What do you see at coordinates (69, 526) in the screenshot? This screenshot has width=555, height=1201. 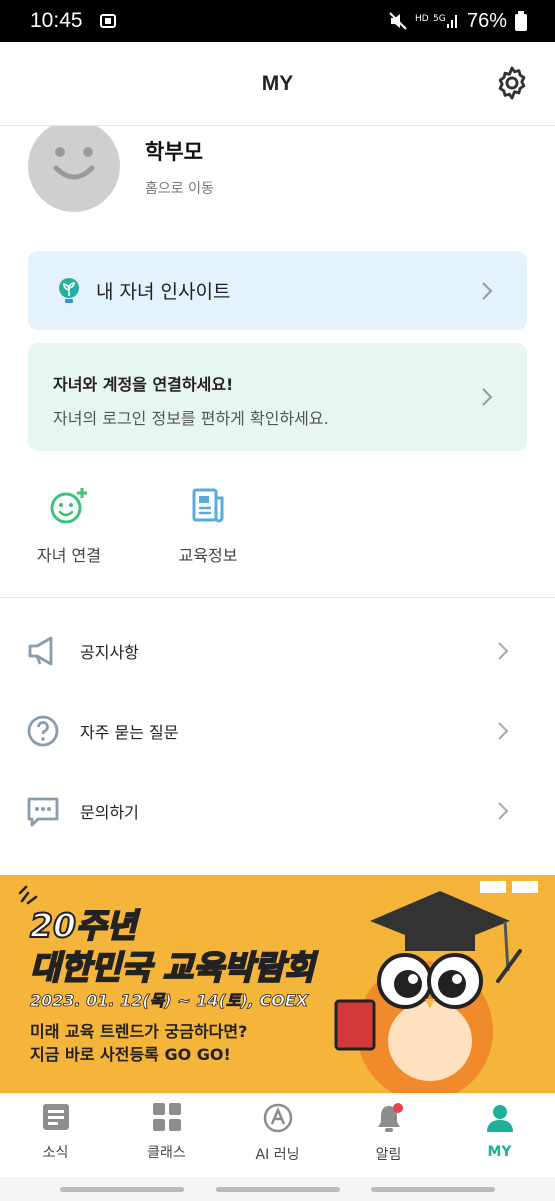 I see `child-connect-button: 자녀 연결` at bounding box center [69, 526].